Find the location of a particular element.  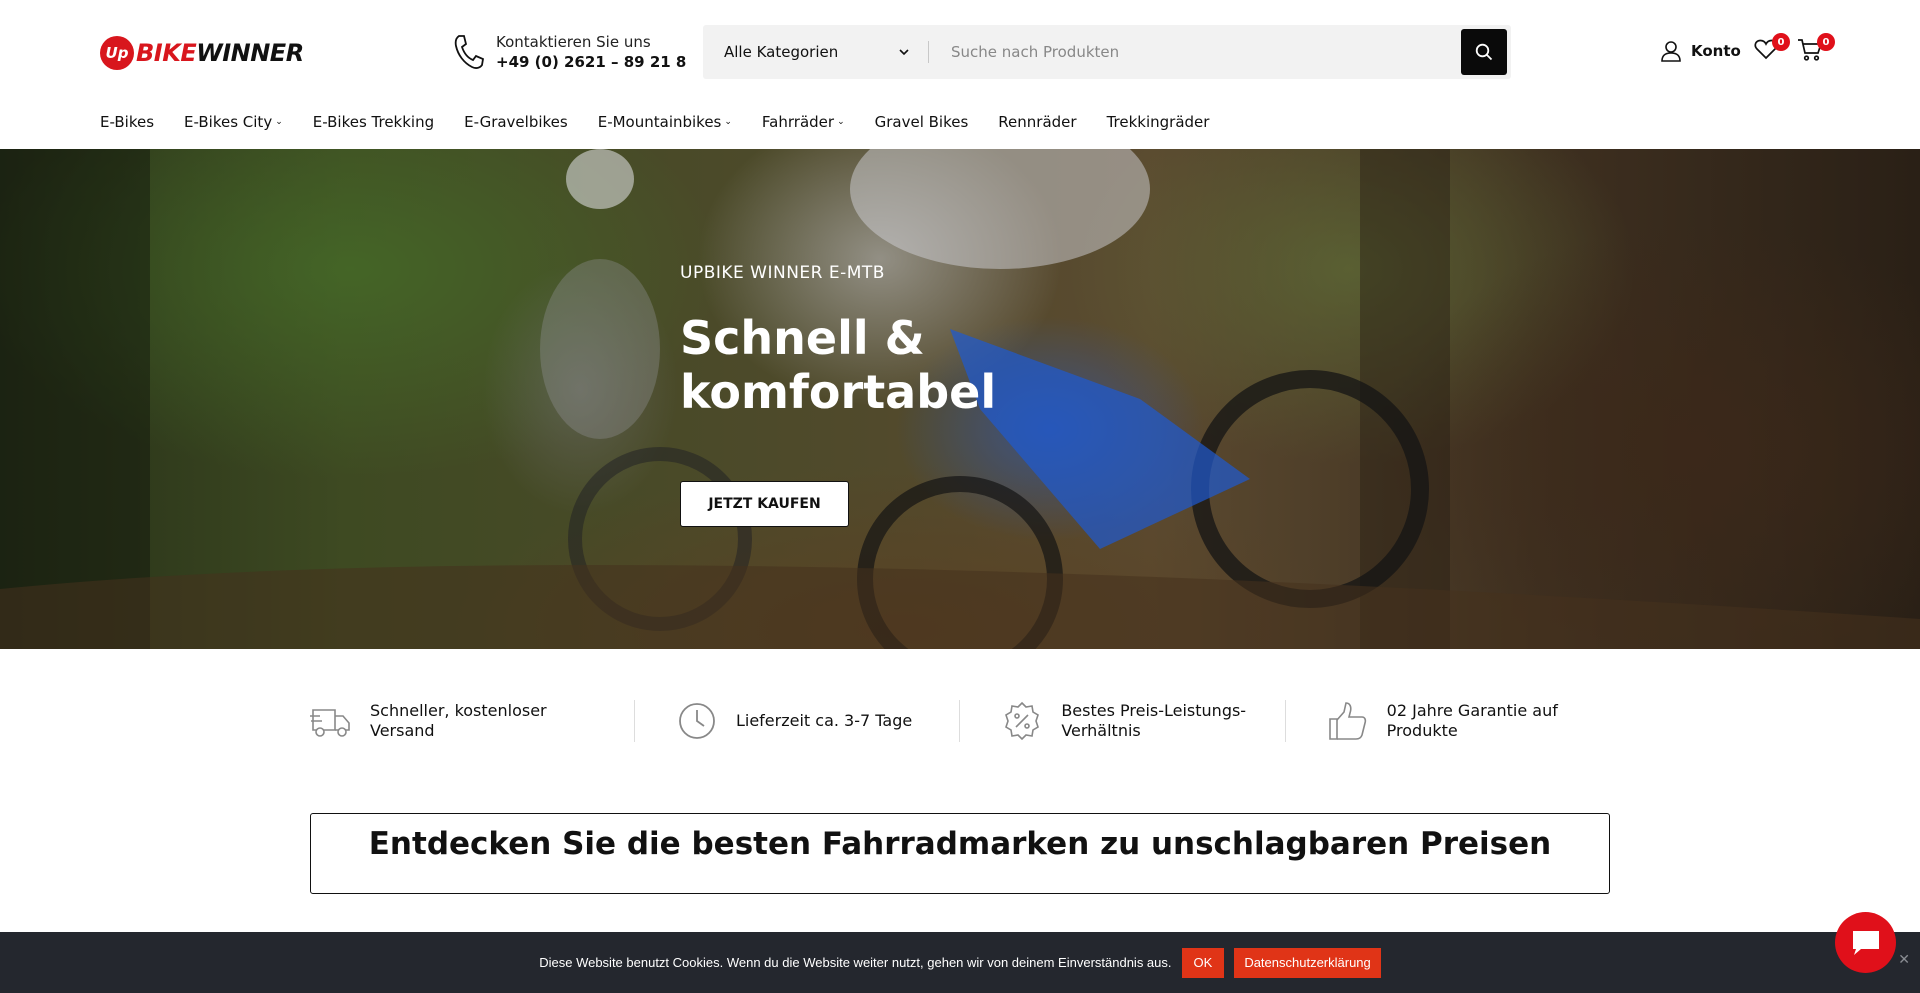

feature-price-text: Bestes Preis-Leistungs-Verhältnis is located at coordinates (1154, 720).